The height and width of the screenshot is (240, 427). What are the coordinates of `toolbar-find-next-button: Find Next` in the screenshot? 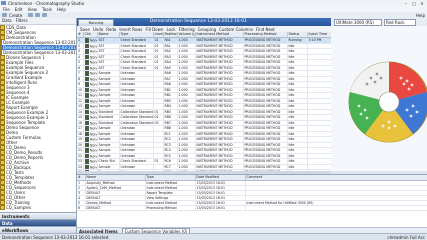 It's located at (265, 29).